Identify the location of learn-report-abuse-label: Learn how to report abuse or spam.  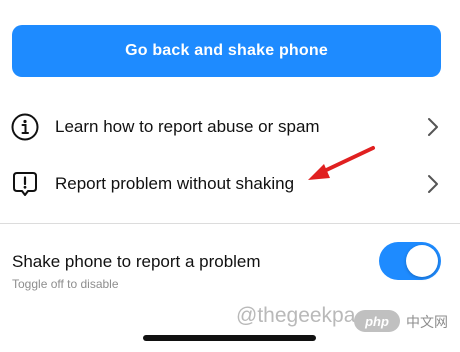
(187, 126).